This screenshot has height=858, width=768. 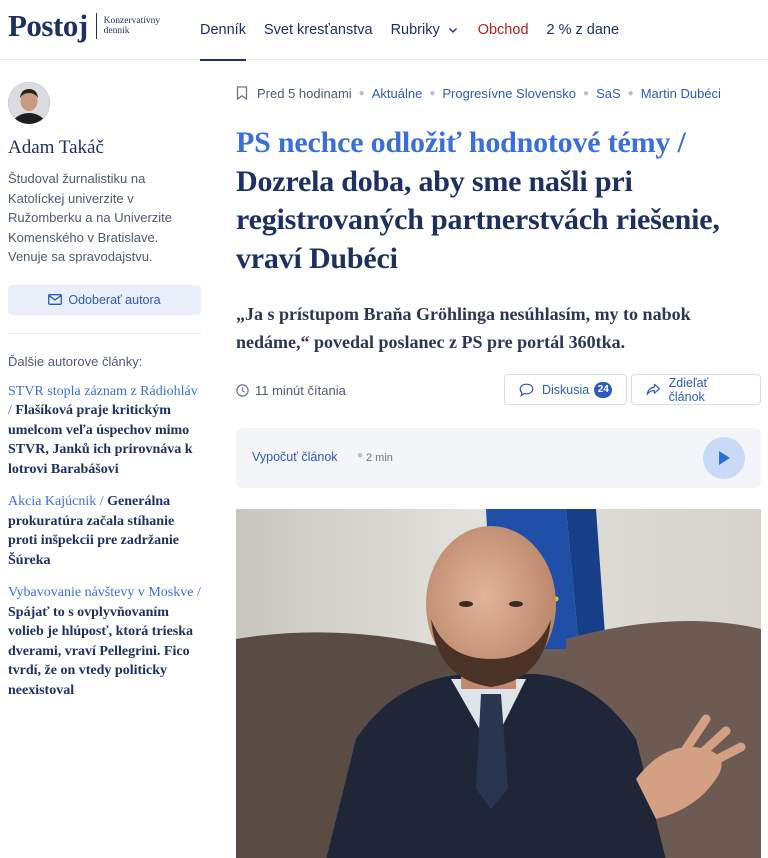 What do you see at coordinates (461, 142) in the screenshot?
I see `title-kicker: PS nechce odložiť hodnotové témy /` at bounding box center [461, 142].